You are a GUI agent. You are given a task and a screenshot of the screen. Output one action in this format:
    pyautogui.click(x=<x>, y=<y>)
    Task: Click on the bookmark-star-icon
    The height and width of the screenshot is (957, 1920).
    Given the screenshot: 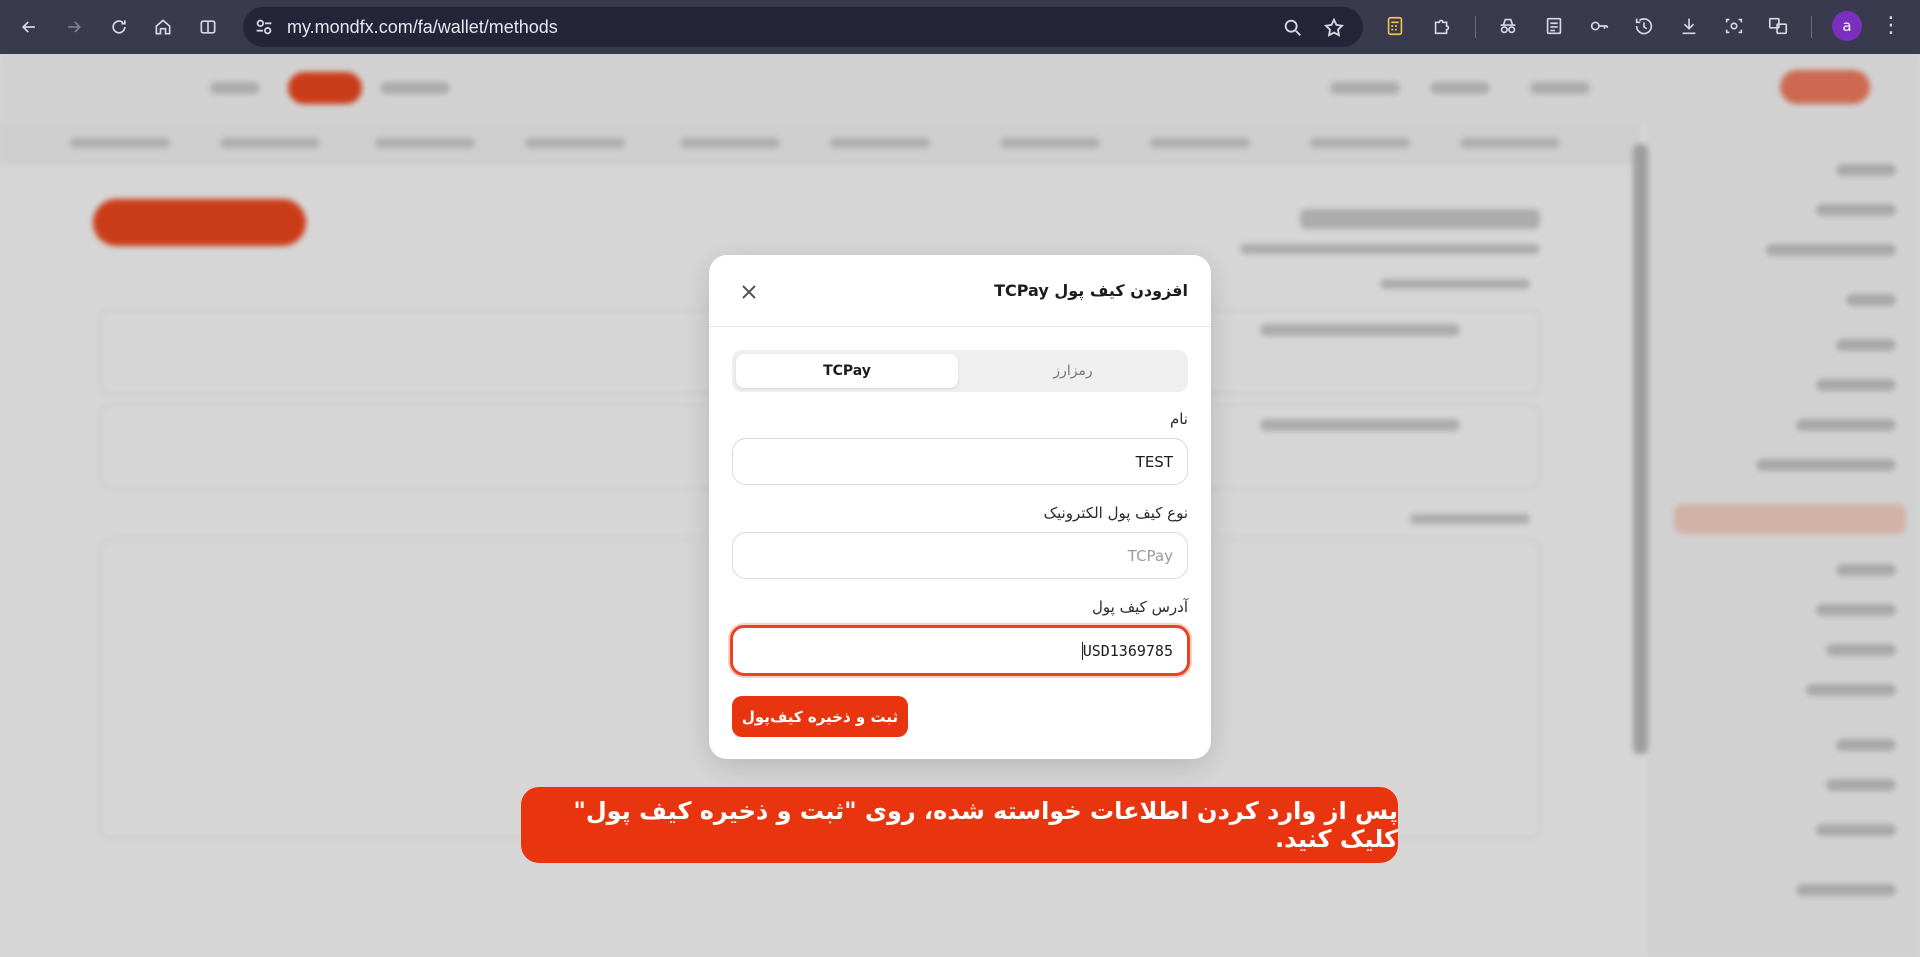 What is the action you would take?
    pyautogui.click(x=1334, y=28)
    